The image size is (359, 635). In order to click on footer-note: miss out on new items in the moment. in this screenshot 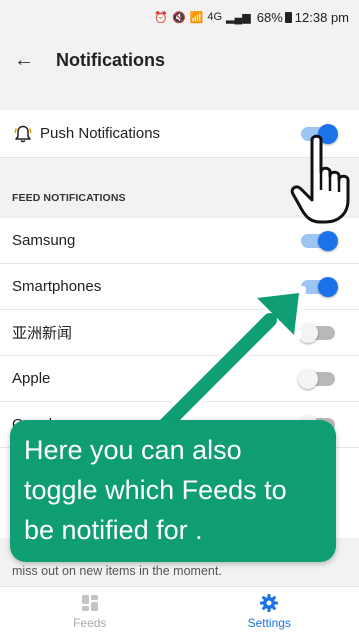, I will do `click(117, 571)`.